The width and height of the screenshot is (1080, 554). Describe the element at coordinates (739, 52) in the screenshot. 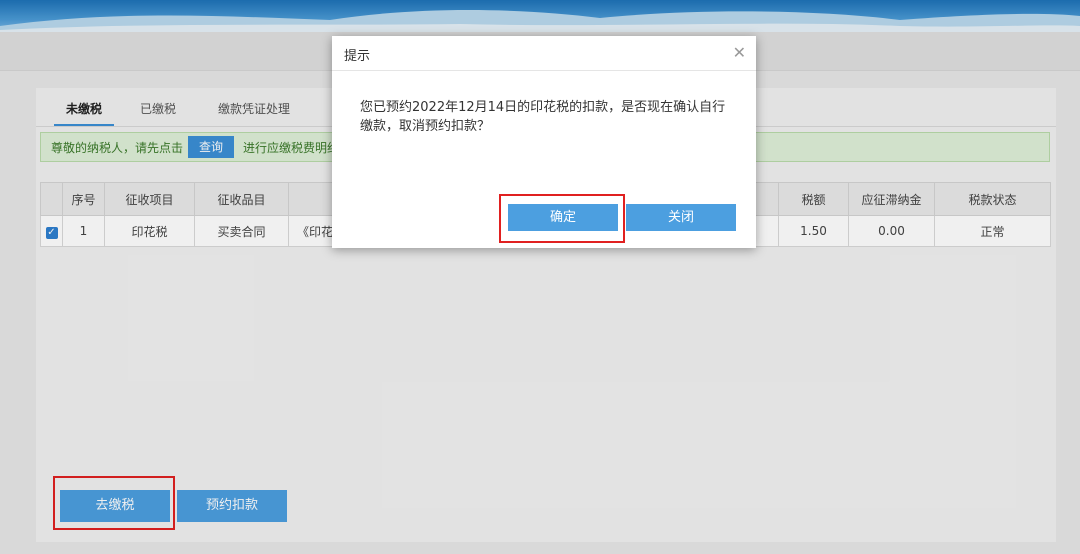

I see `close-icon: ✕` at that location.